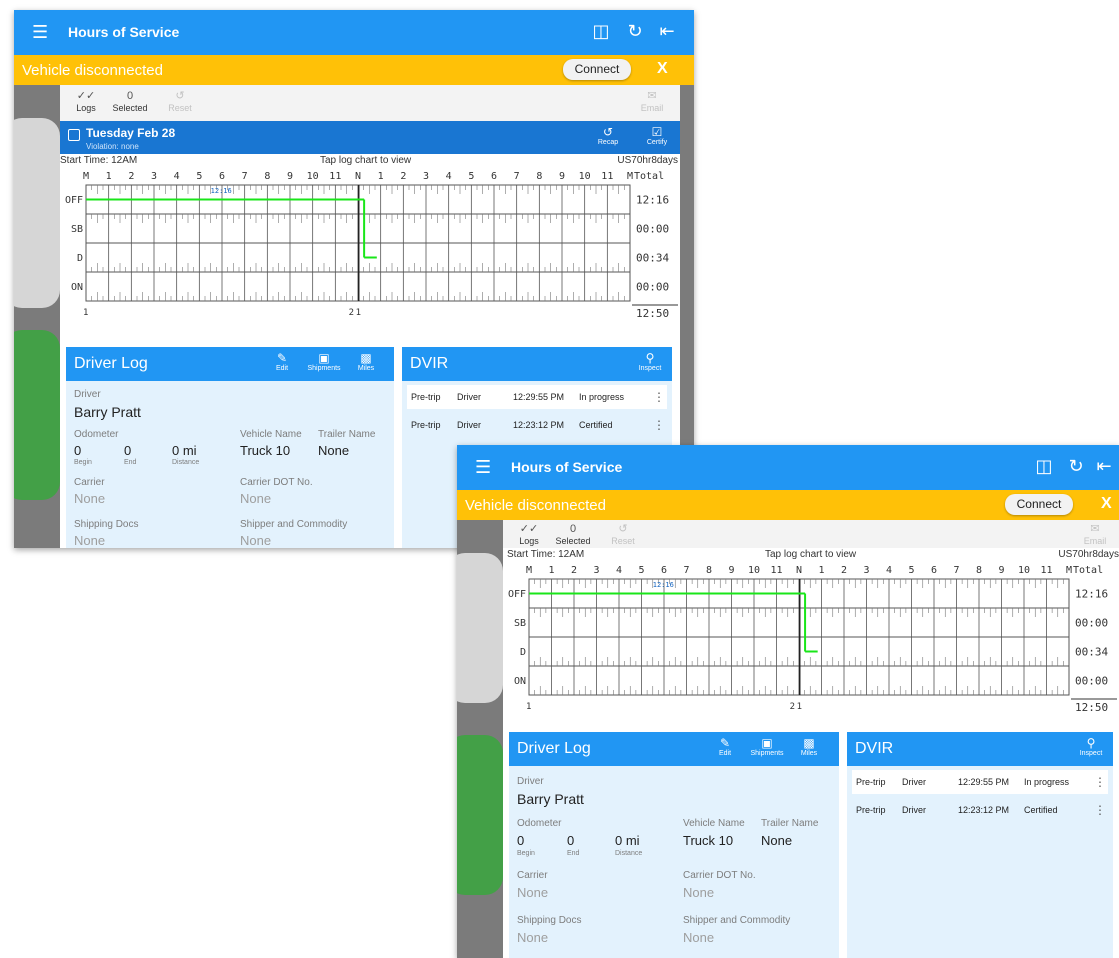 Image resolution: width=1119 pixels, height=958 pixels. What do you see at coordinates (657, 135) in the screenshot?
I see `certify-button: ☑ Certify` at bounding box center [657, 135].